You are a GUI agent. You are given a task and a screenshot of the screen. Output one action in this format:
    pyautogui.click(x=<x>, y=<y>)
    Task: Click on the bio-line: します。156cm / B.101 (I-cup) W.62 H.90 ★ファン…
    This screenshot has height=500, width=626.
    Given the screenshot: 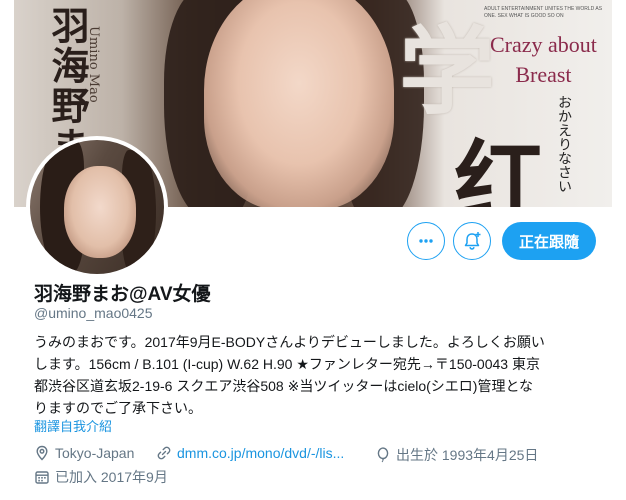 What is the action you would take?
    pyautogui.click(x=287, y=364)
    